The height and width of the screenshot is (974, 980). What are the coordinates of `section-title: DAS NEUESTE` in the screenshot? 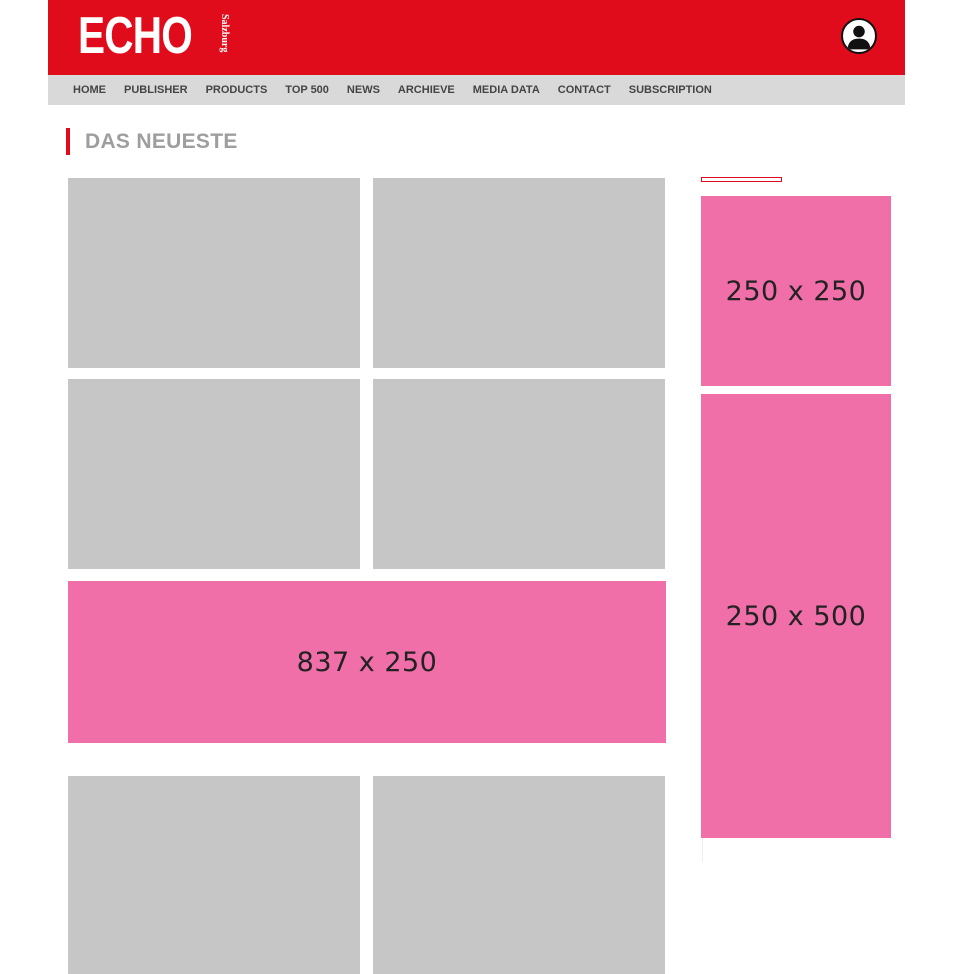 It's located at (152, 141).